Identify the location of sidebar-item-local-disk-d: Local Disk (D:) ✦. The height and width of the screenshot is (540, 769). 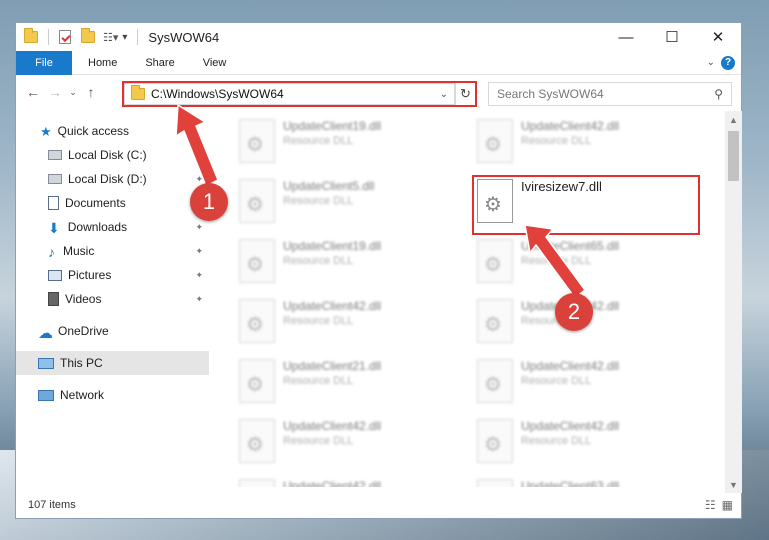
(112, 179).